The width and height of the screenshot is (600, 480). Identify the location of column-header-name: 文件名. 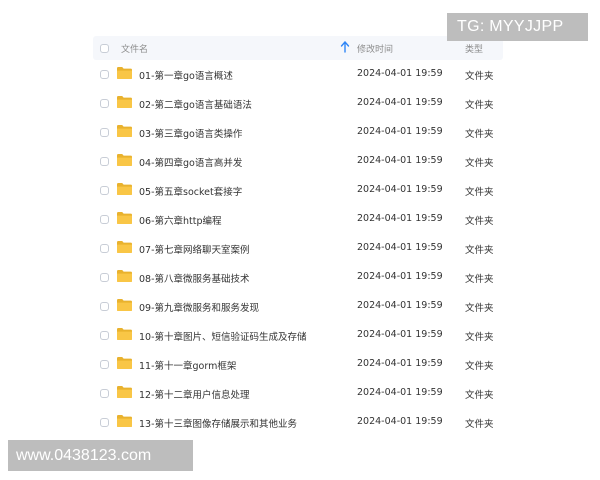
(134, 48).